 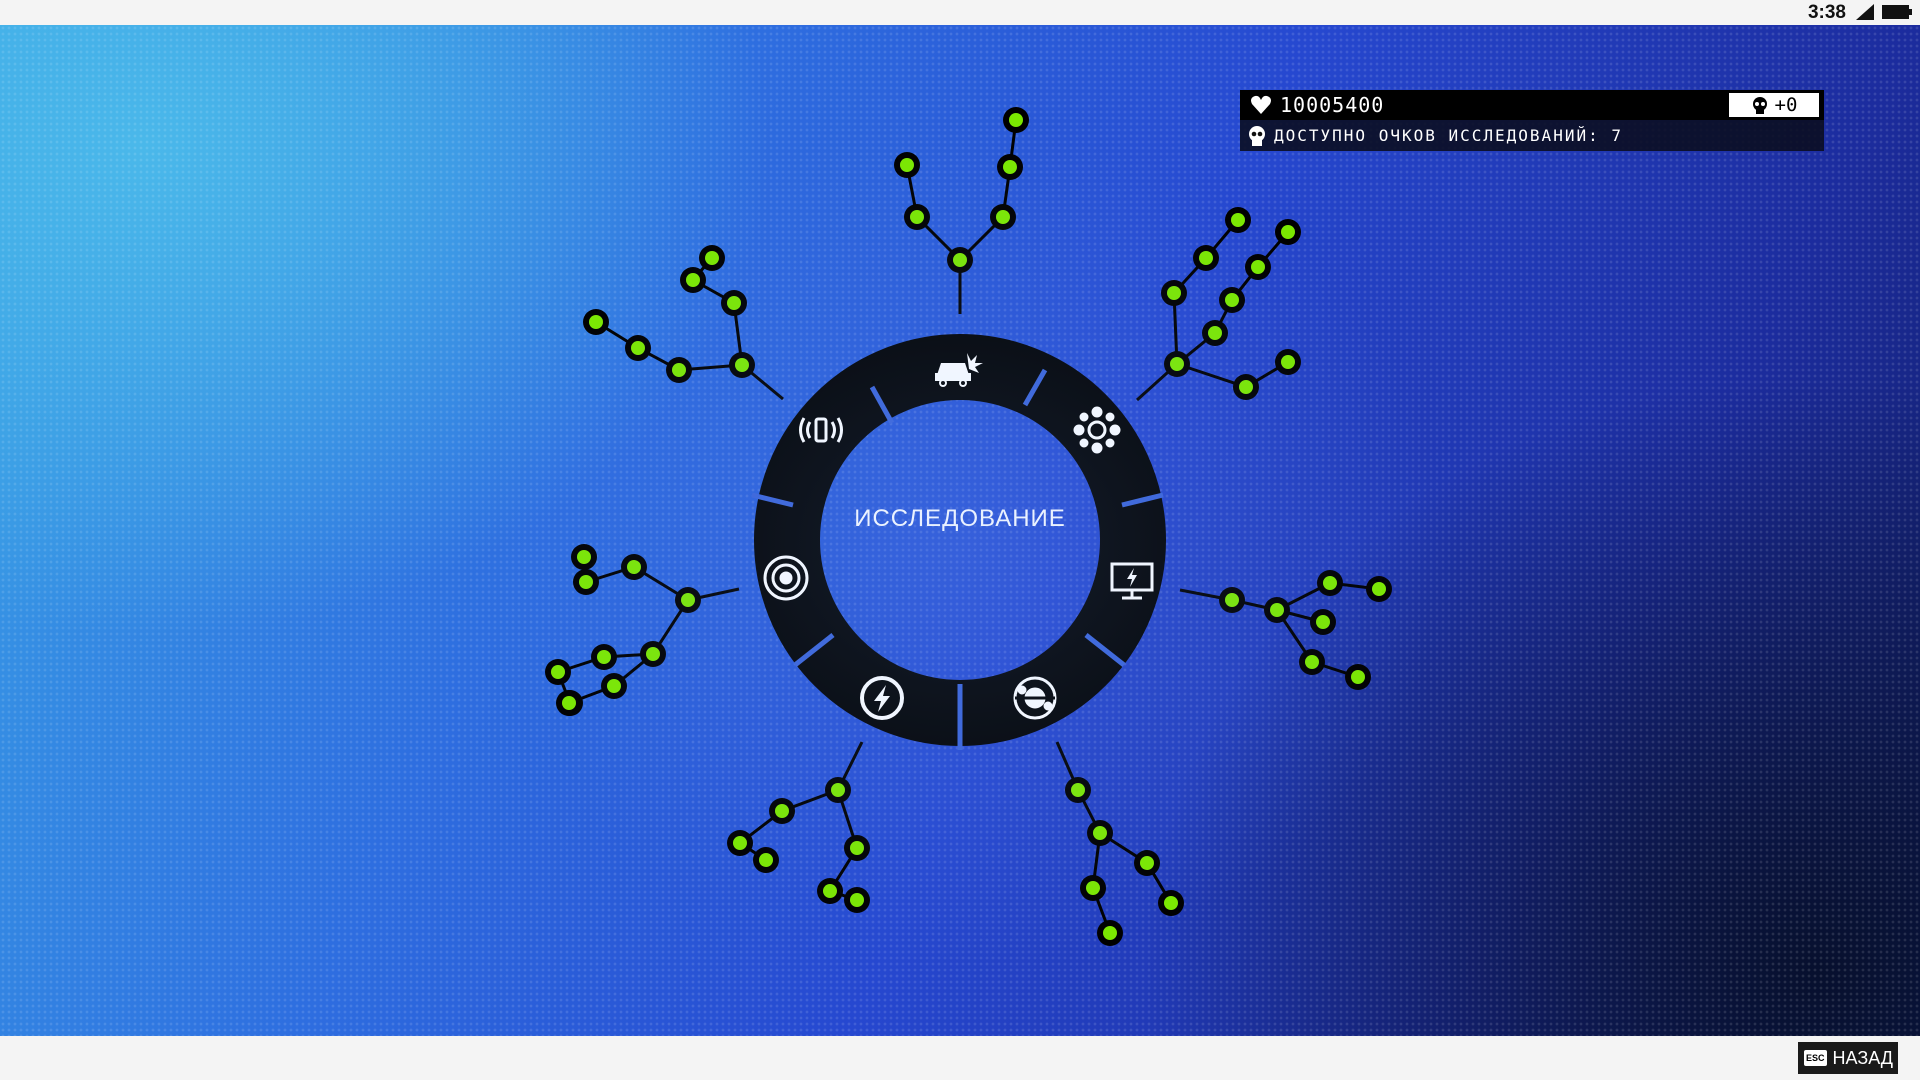 What do you see at coordinates (1815, 1058) in the screenshot?
I see `esc-key-icon: ESC` at bounding box center [1815, 1058].